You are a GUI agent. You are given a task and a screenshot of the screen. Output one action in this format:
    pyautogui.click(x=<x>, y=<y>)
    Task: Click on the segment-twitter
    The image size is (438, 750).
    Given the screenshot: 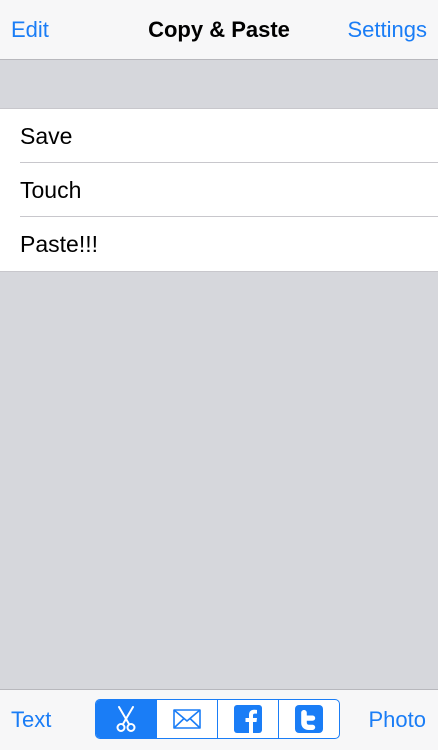 What is the action you would take?
    pyautogui.click(x=308, y=719)
    